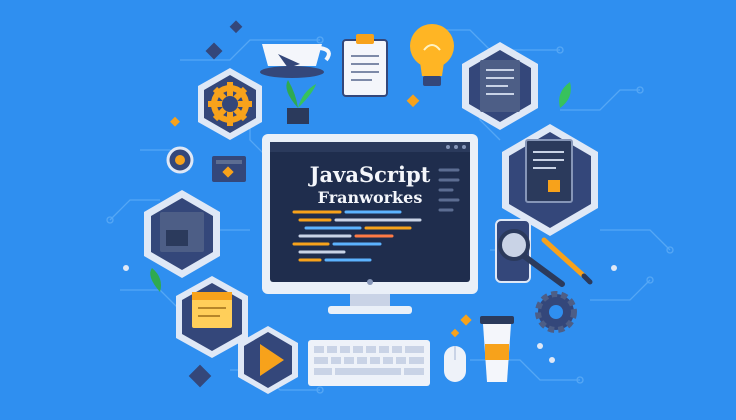 Image resolution: width=736 pixels, height=420 pixels. What do you see at coordinates (301, 102) in the screenshot?
I see `plant-icon` at bounding box center [301, 102].